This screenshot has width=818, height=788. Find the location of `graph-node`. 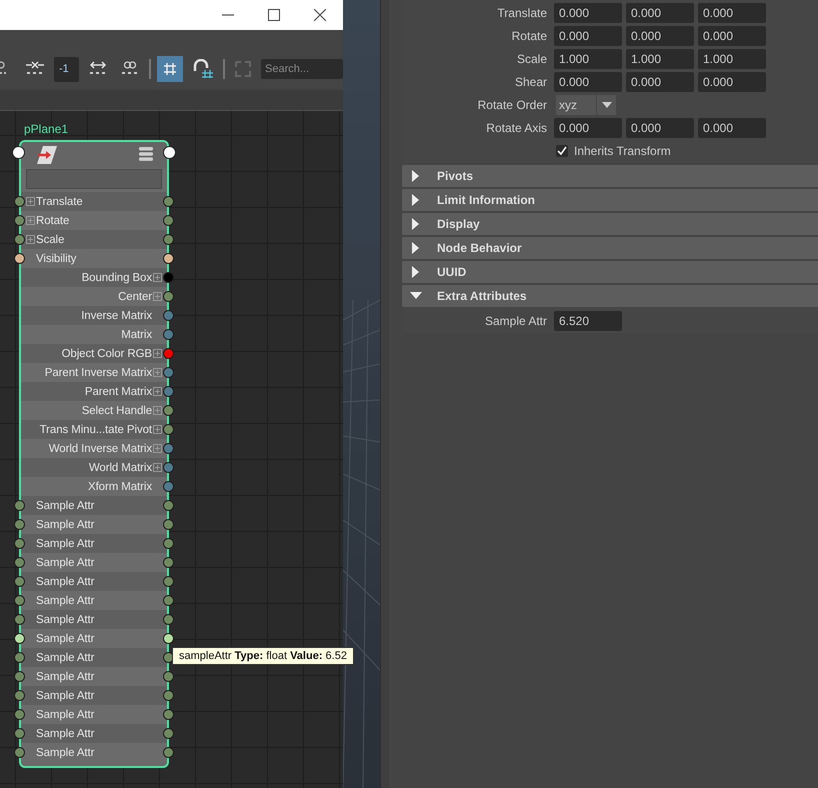

graph-node is located at coordinates (94, 454).